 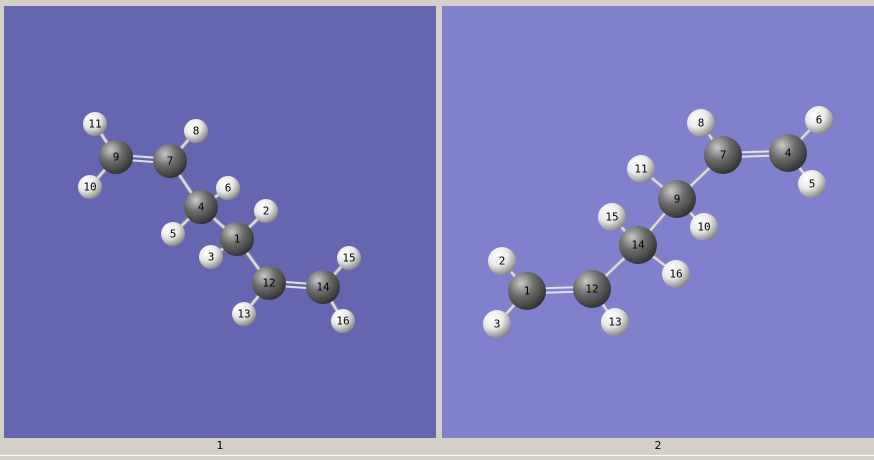 I want to click on view-label-1: 1, so click(x=220, y=445).